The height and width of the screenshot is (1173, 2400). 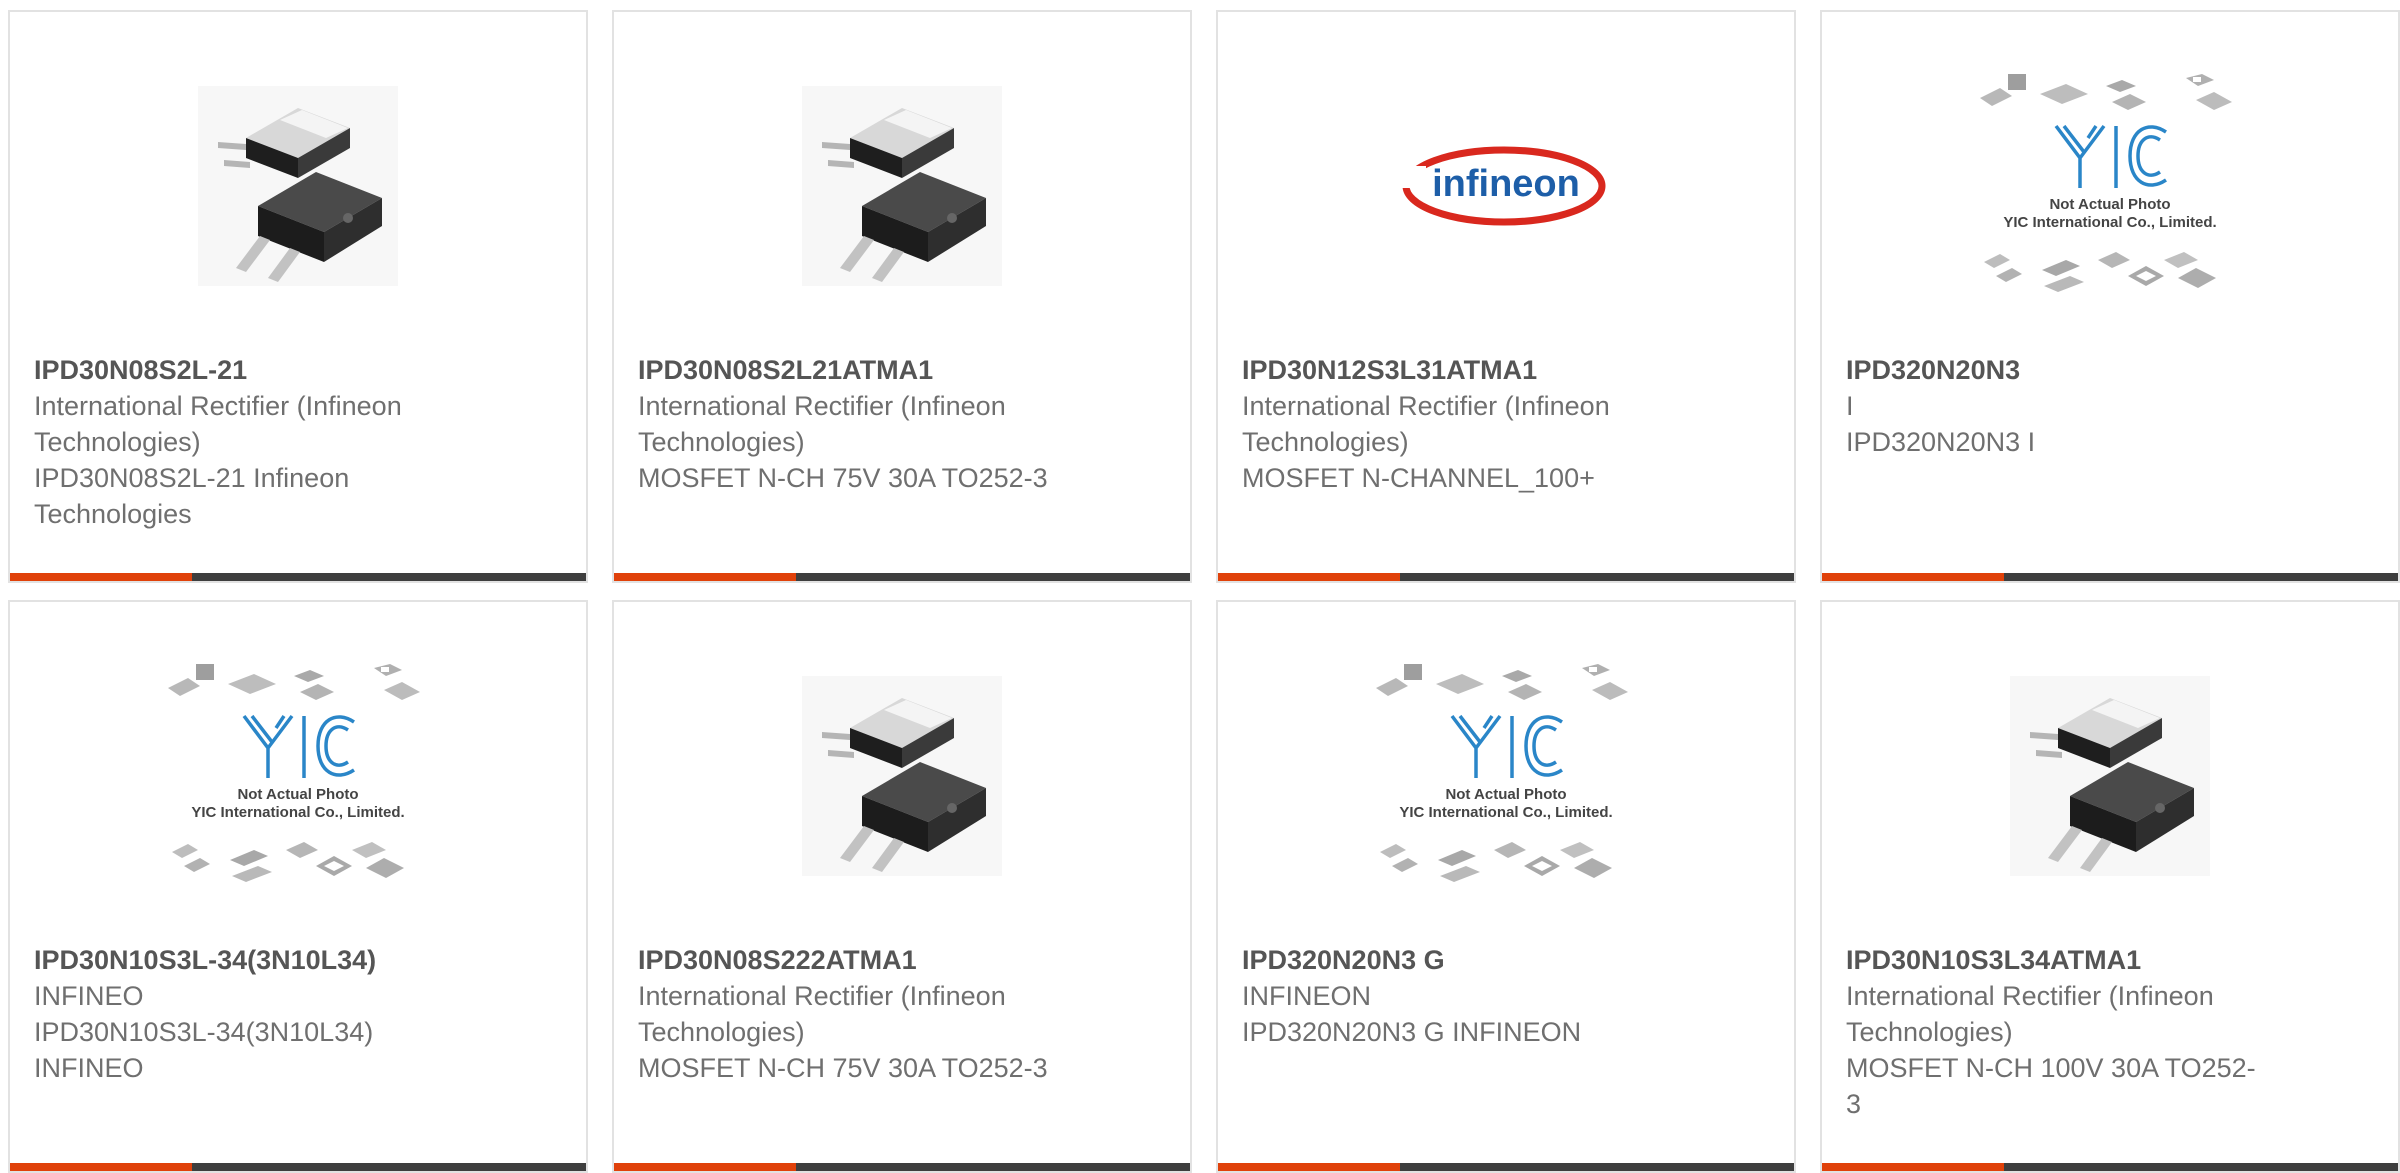 What do you see at coordinates (848, 960) in the screenshot?
I see `part-number: IPD30N08S222ATMA1` at bounding box center [848, 960].